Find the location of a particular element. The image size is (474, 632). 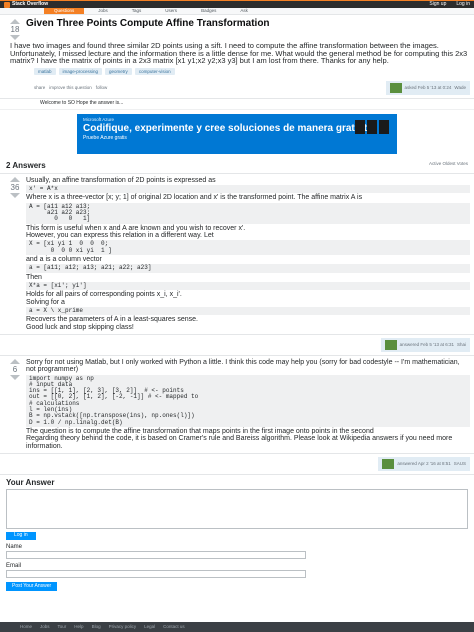

footer-link: Legal is located at coordinates (149, 626).